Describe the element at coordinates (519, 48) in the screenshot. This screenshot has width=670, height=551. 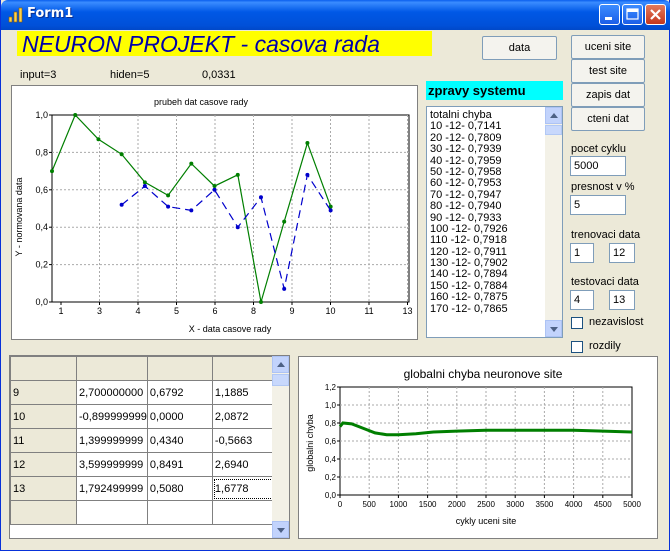
I see `data-button: data` at that location.